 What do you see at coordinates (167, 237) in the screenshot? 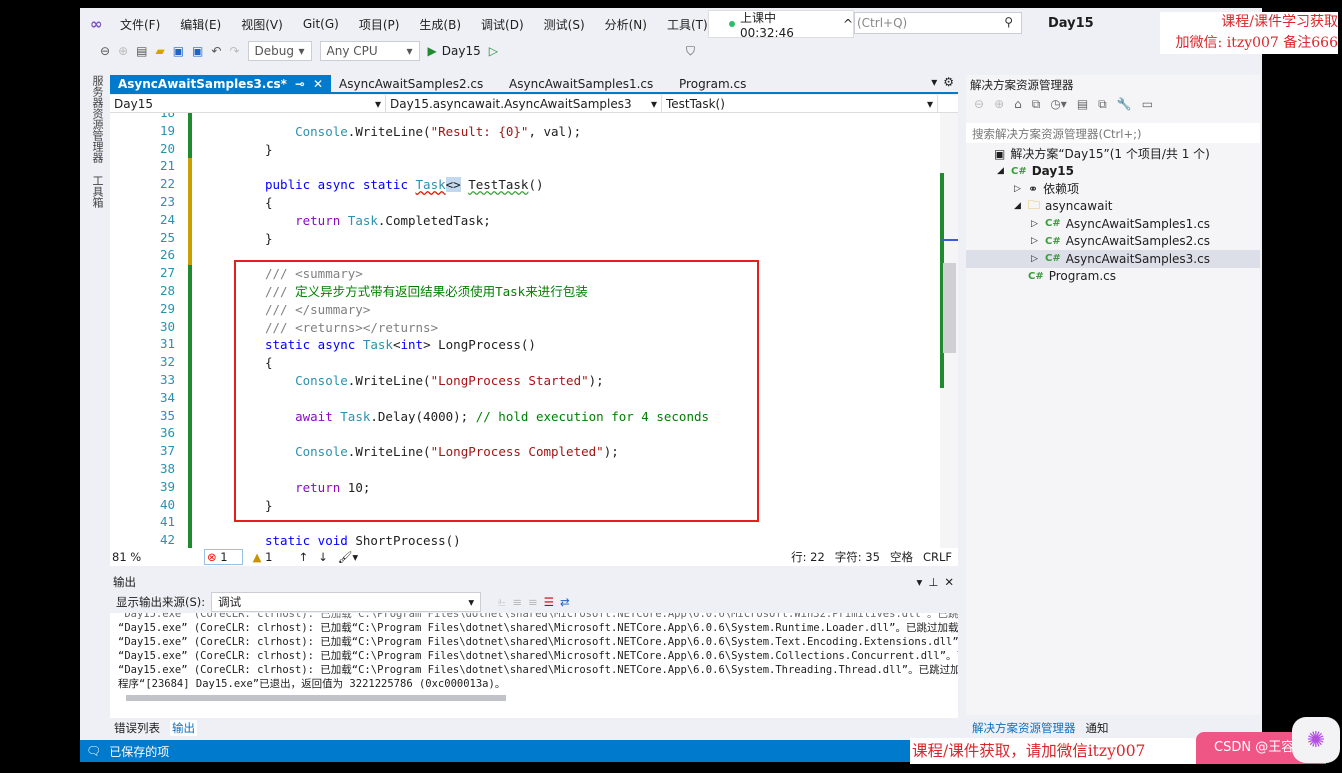
I see `line-number: 25` at bounding box center [167, 237].